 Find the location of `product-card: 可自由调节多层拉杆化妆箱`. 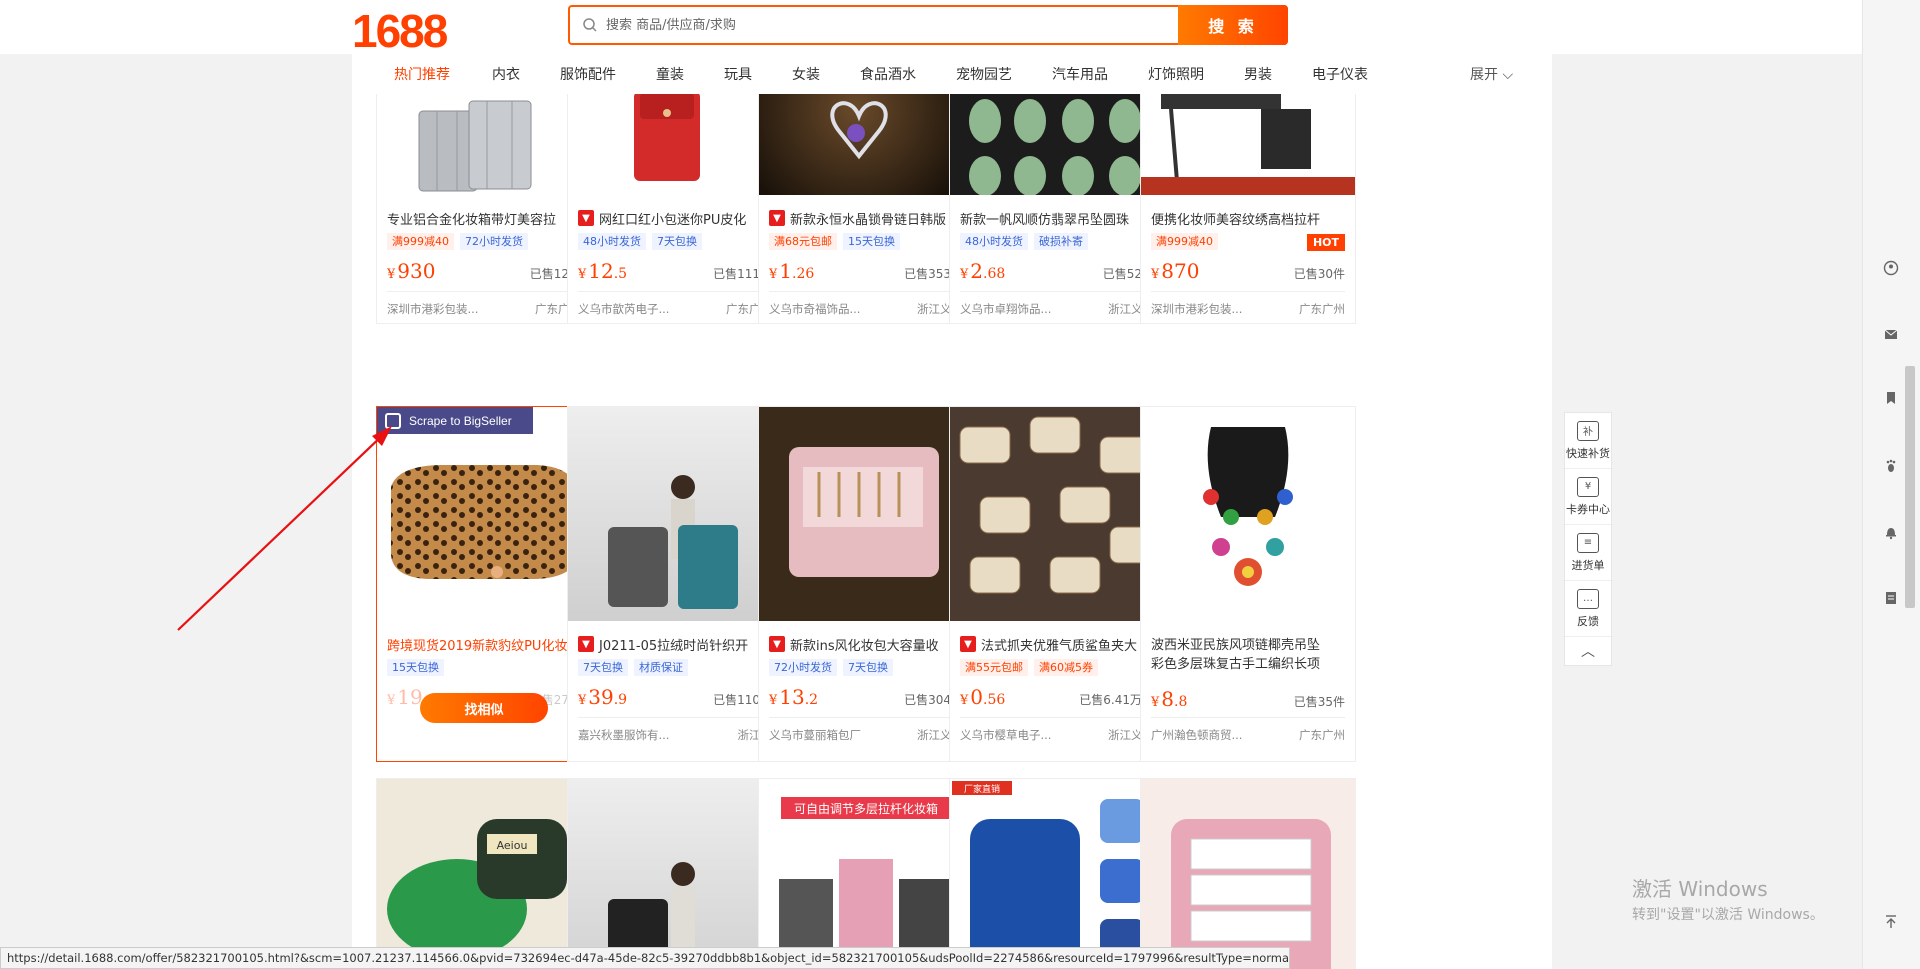

product-card: 可自由调节多层拉杆化妆箱 is located at coordinates (866, 873).